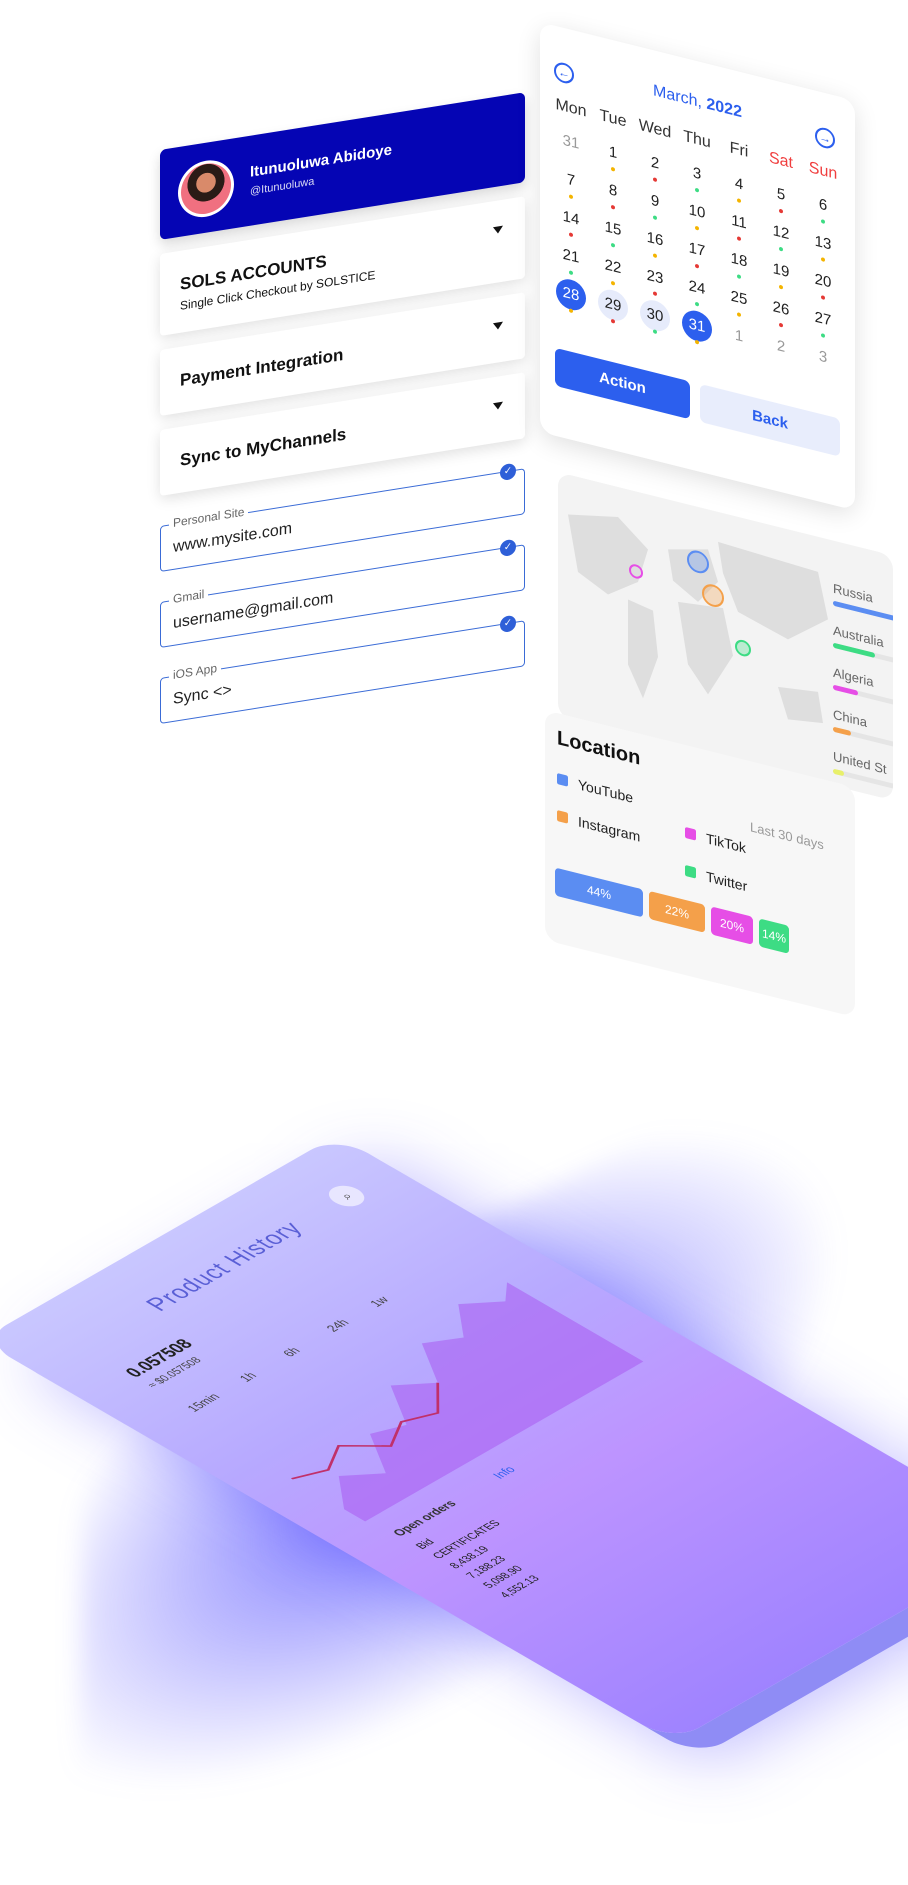 This screenshot has width=908, height=1885. I want to click on day-number: 8, so click(613, 191).